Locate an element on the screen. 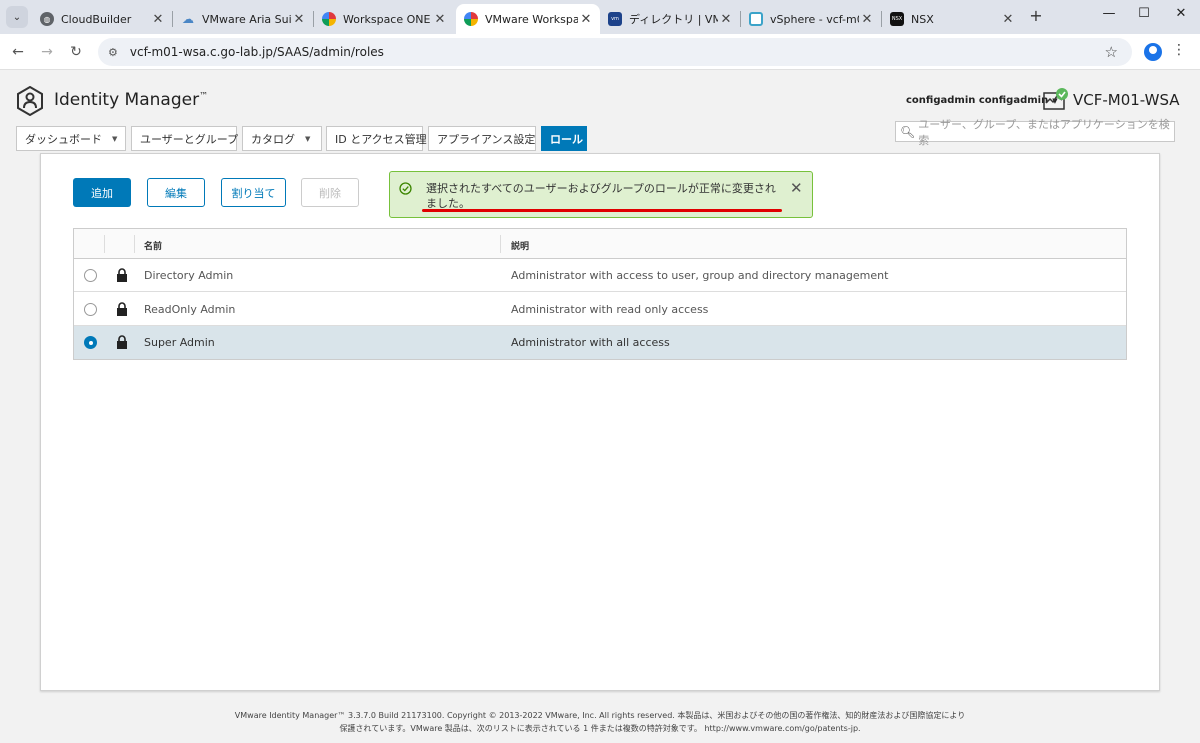 Image resolution: width=1200 pixels, height=743 pixels. vsphere-icon is located at coordinates (756, 19).